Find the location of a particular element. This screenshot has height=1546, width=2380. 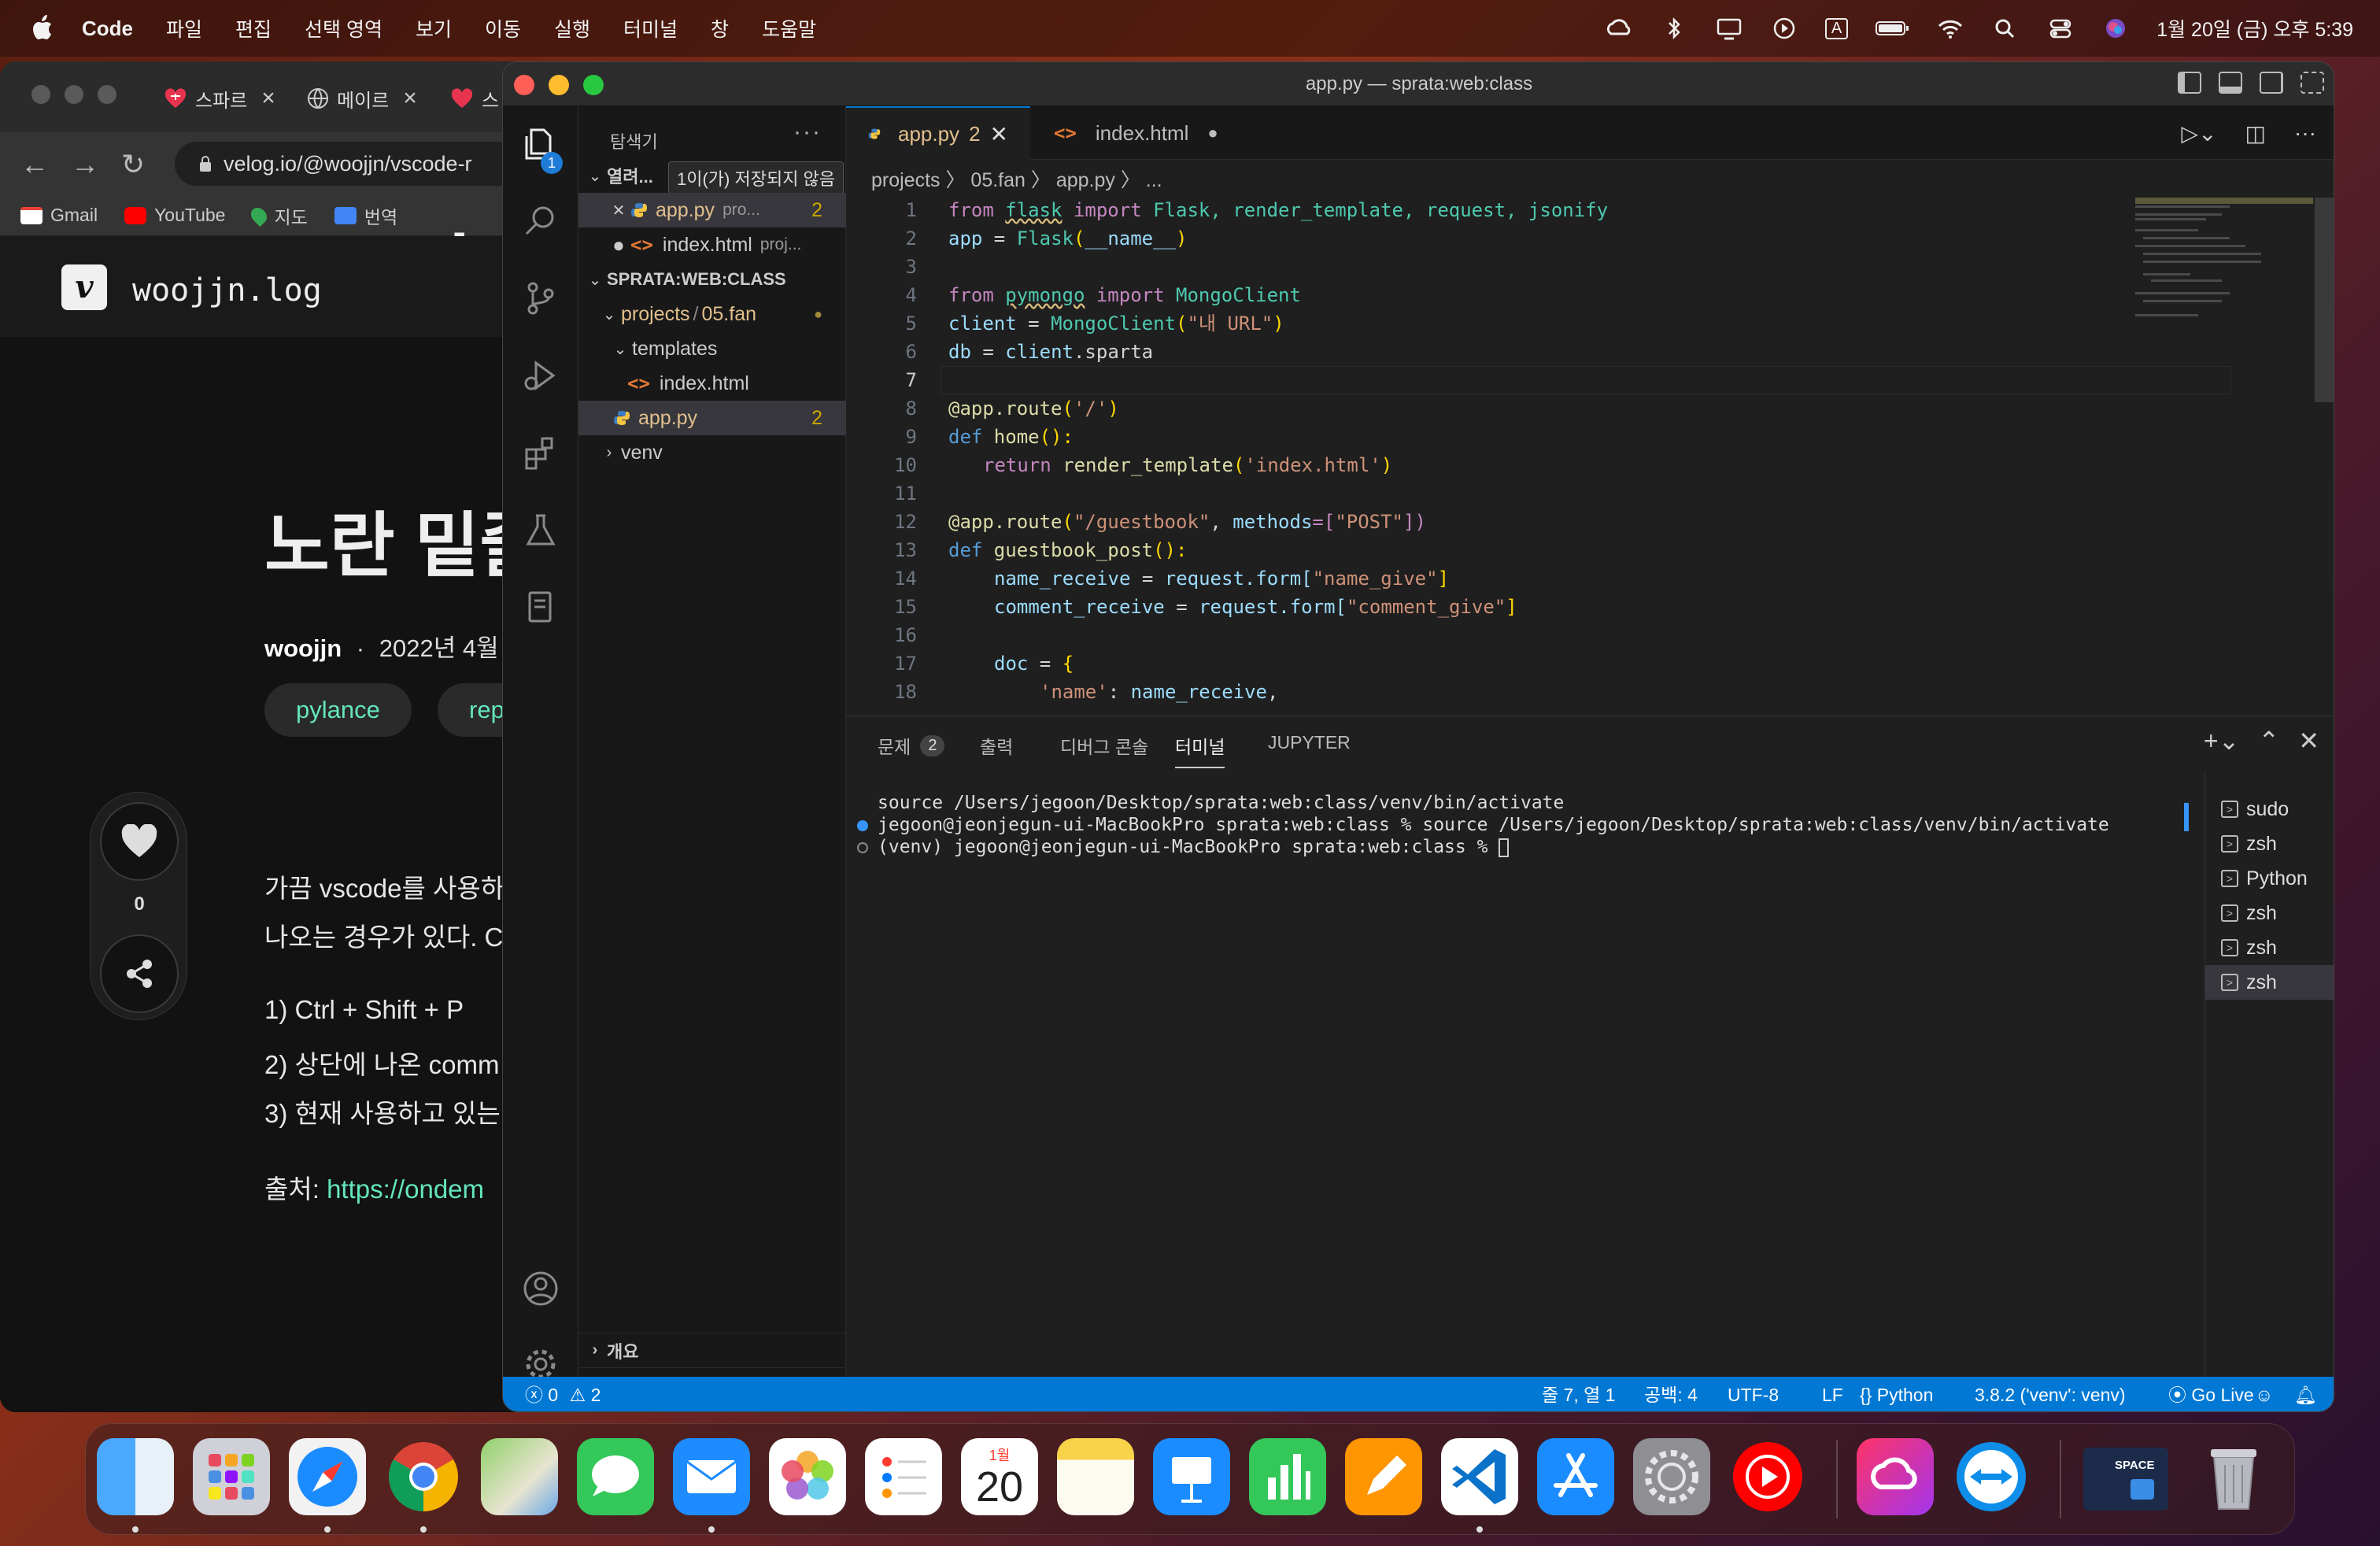

chrome-tab-1-close-icon: × is located at coordinates (268, 98).